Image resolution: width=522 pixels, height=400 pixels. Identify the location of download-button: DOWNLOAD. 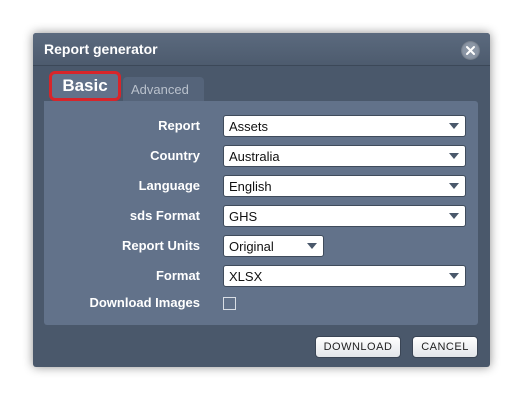
(358, 347).